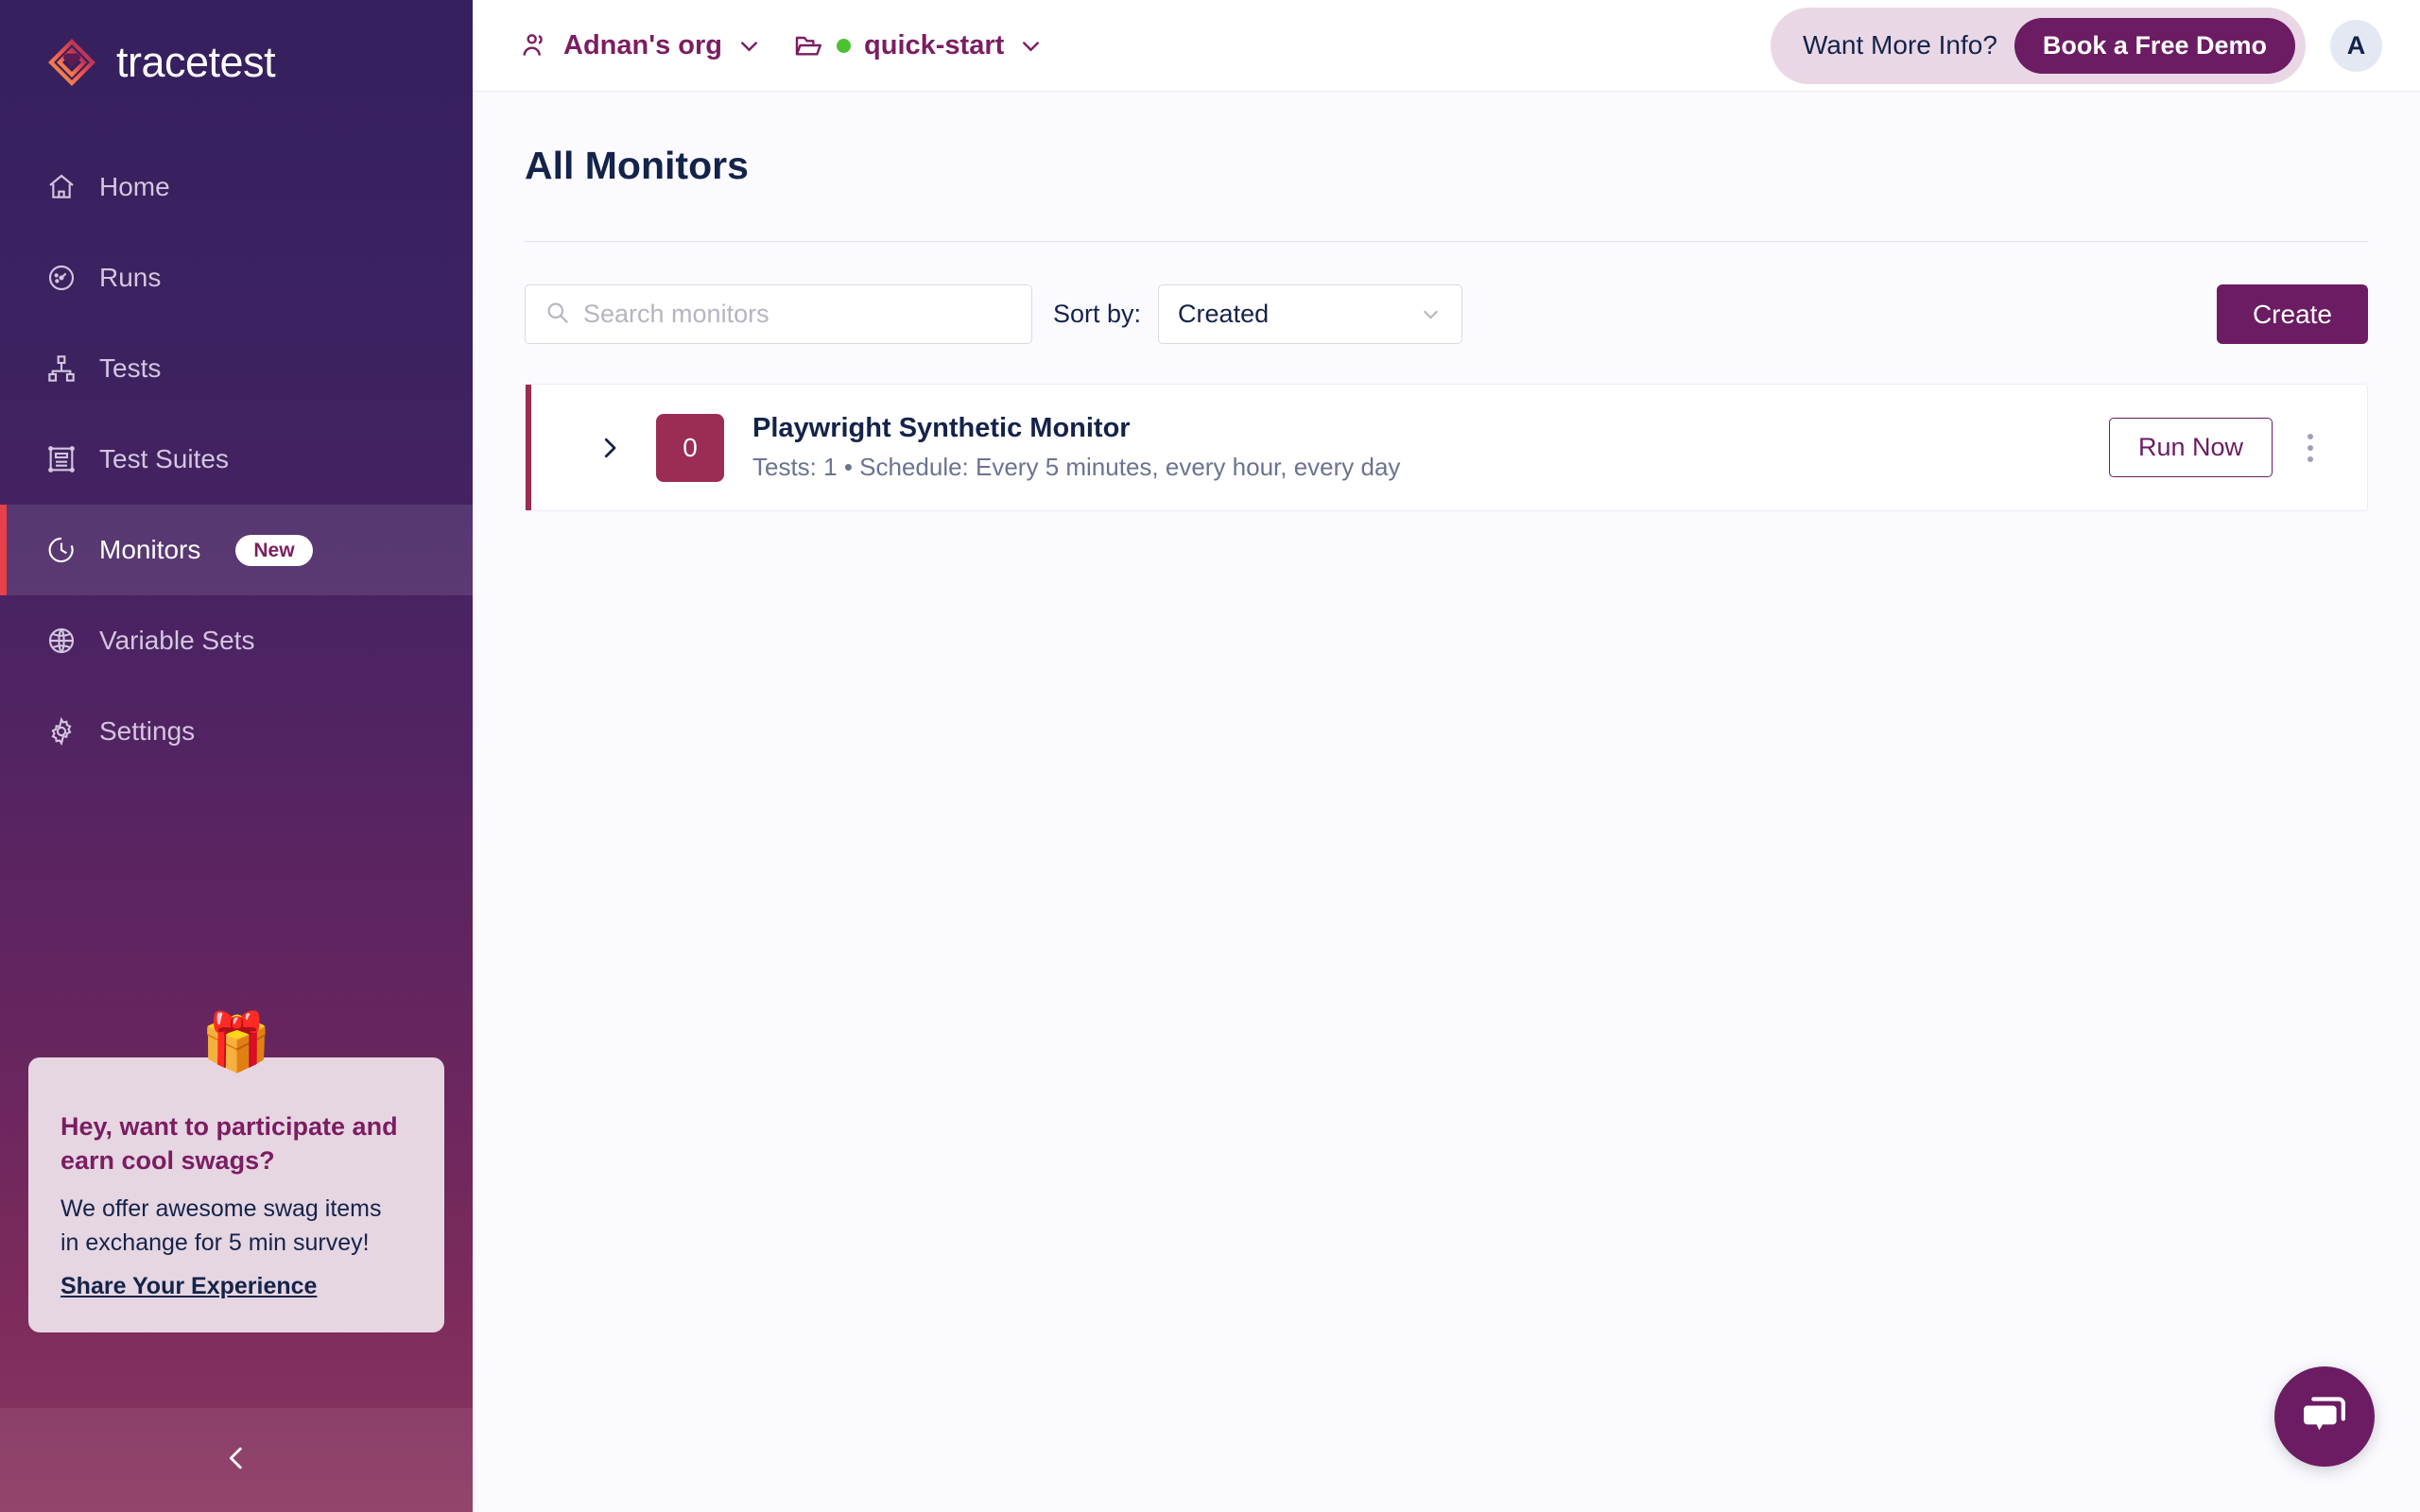 The width and height of the screenshot is (2420, 1512). Describe the element at coordinates (1446, 46) in the screenshot. I see `top-bar: Adnan's org quick-start Want More Info?` at that location.